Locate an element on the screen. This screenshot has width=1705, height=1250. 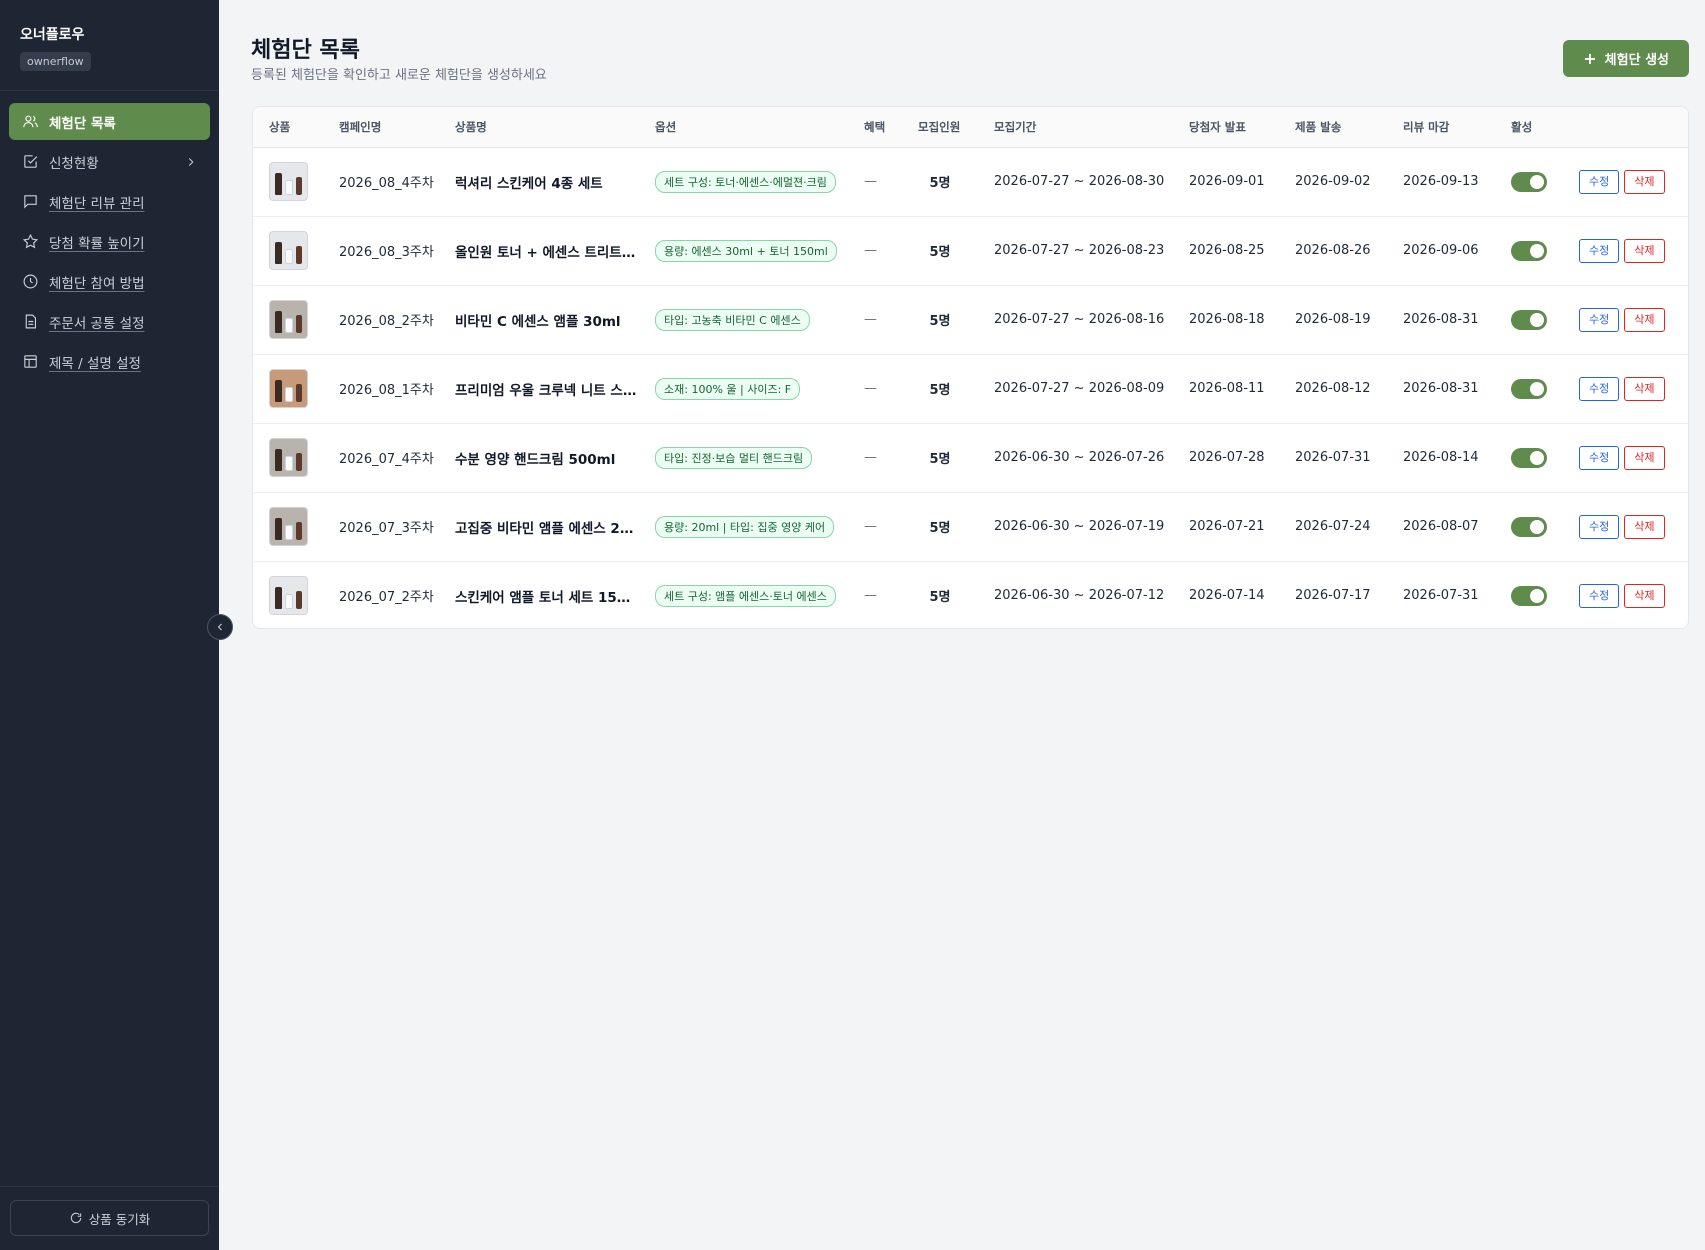
sidebar-item-campaign-list: 체험단 목록 is located at coordinates (109, 121).